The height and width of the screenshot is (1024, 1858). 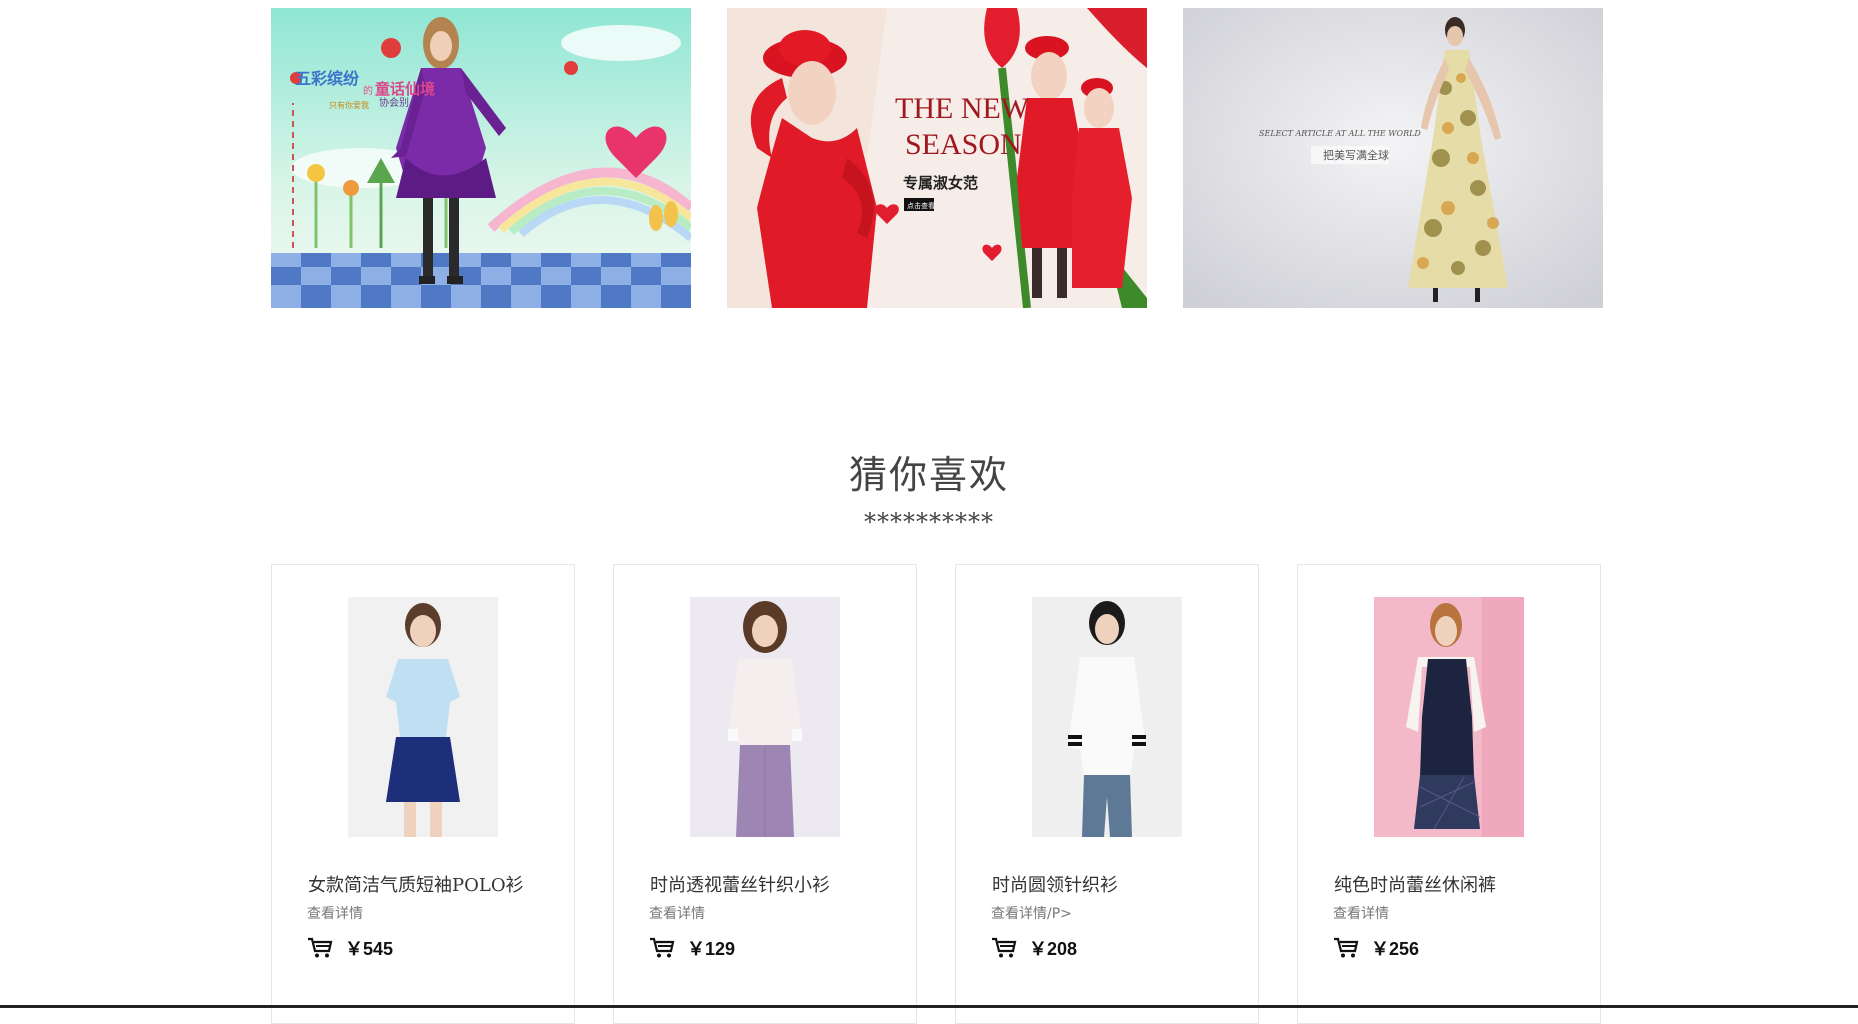 What do you see at coordinates (1356, 155) in the screenshot?
I see `banner-global-subline: 把美写满全球` at bounding box center [1356, 155].